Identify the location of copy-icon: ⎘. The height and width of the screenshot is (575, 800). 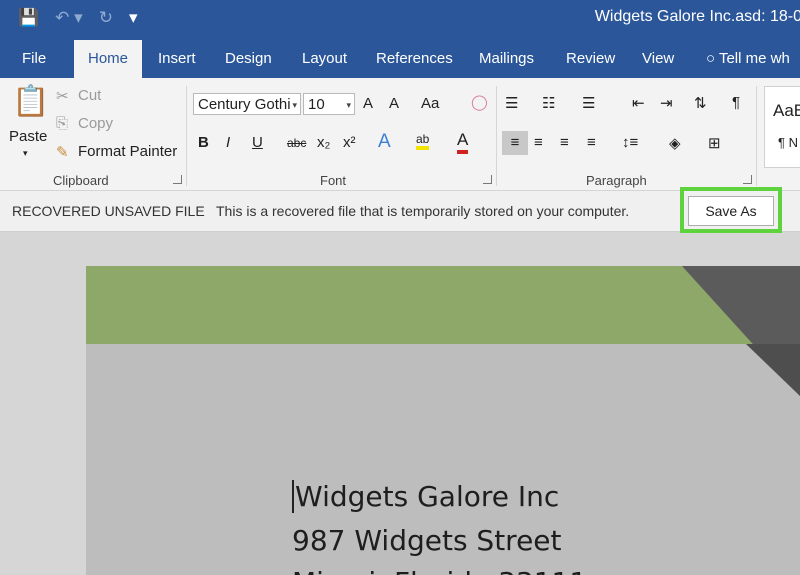
(62, 123).